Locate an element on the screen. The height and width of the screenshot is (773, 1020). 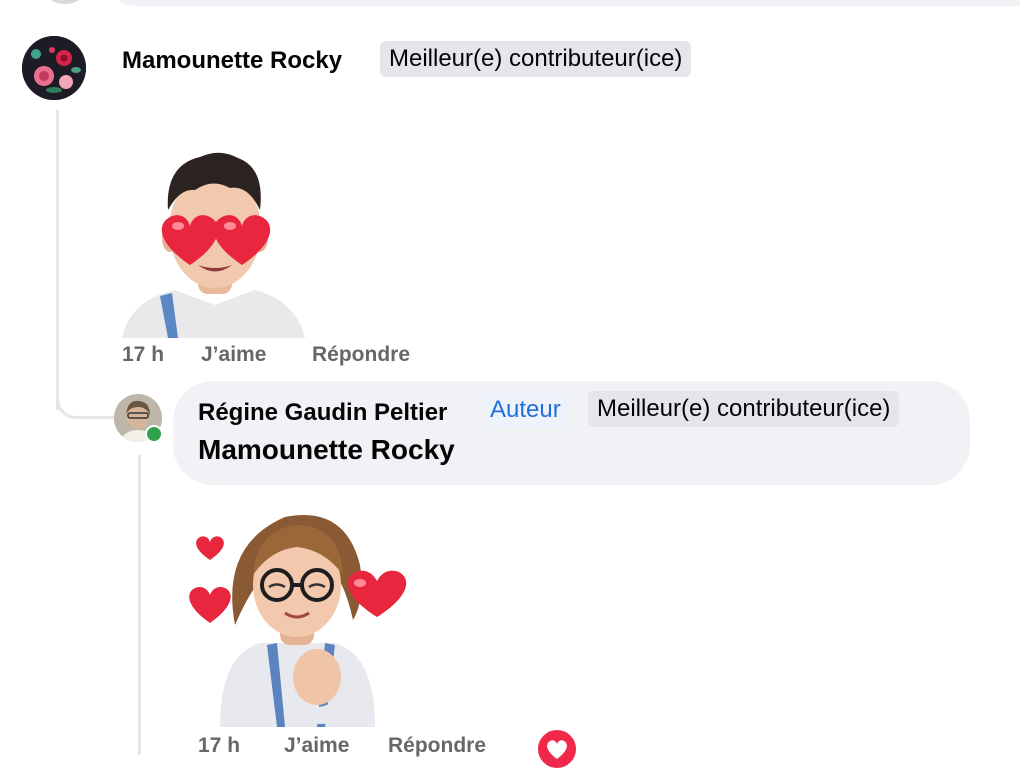
reply-author-name: Régine Gaudin Peltier is located at coordinates (322, 413).